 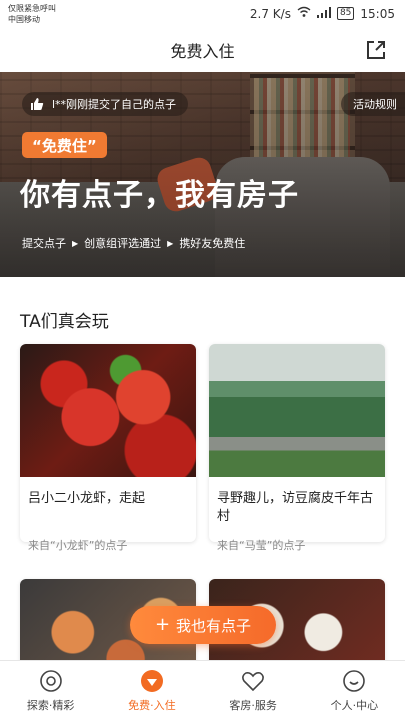 I want to click on submit-idea-button: + 我也有点子, so click(x=203, y=625).